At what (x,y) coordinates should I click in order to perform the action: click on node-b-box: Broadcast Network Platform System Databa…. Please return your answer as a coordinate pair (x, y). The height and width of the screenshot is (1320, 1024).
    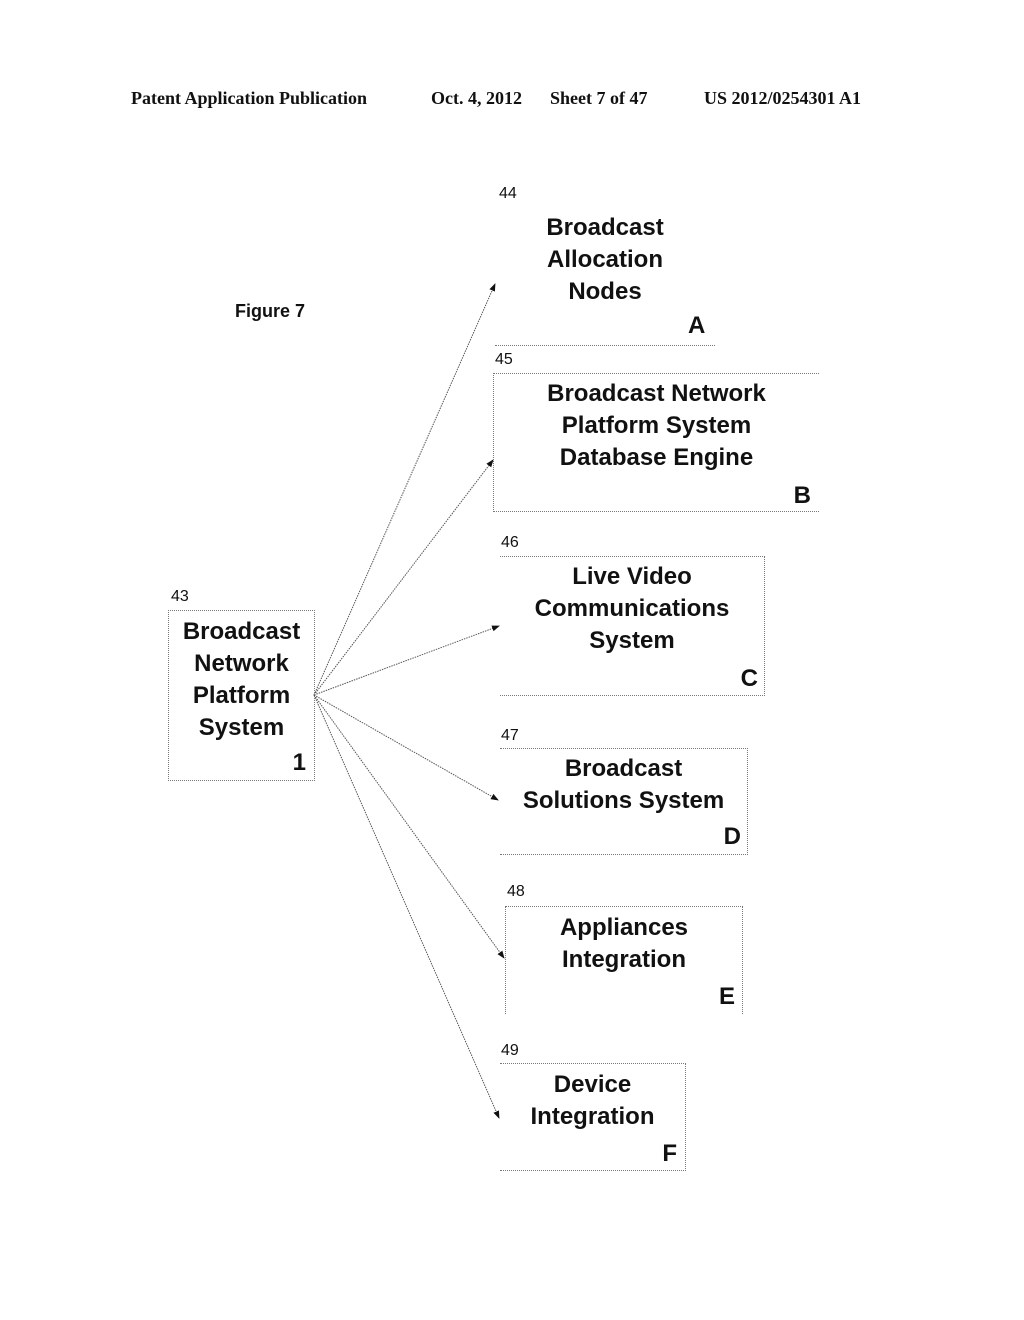
    Looking at the image, I should click on (656, 442).